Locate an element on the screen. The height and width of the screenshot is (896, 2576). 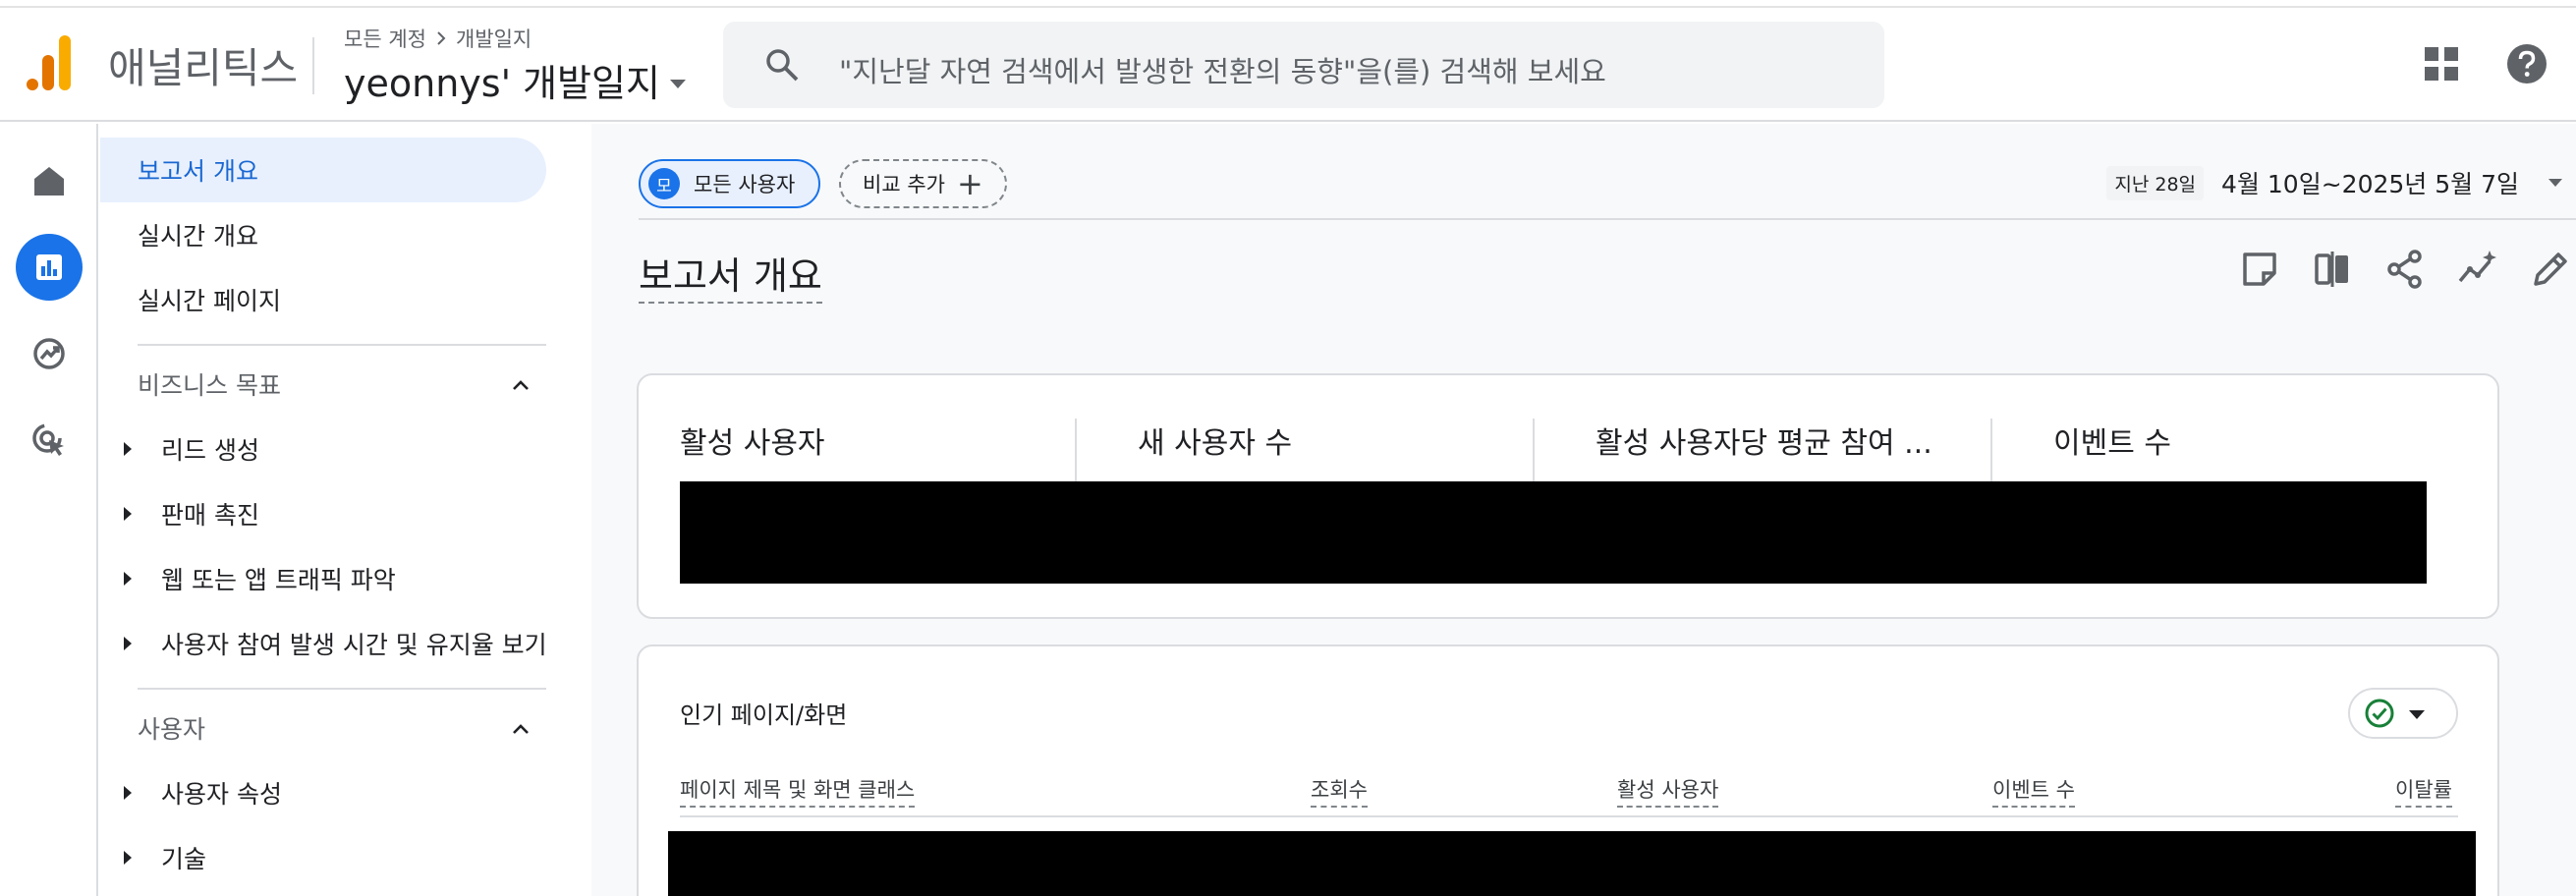
analytics-logo is located at coordinates (50, 62).